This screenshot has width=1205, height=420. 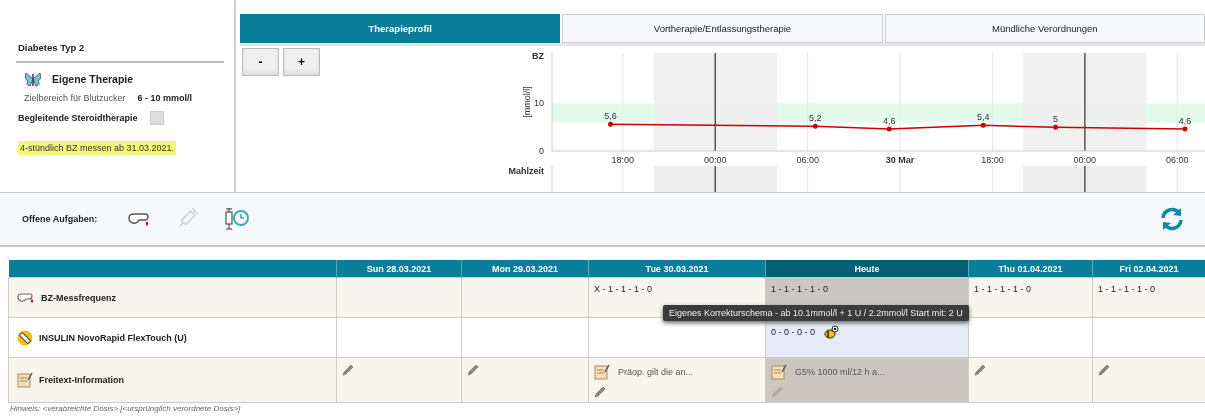 What do you see at coordinates (301, 62) in the screenshot?
I see `zoom-button: +` at bounding box center [301, 62].